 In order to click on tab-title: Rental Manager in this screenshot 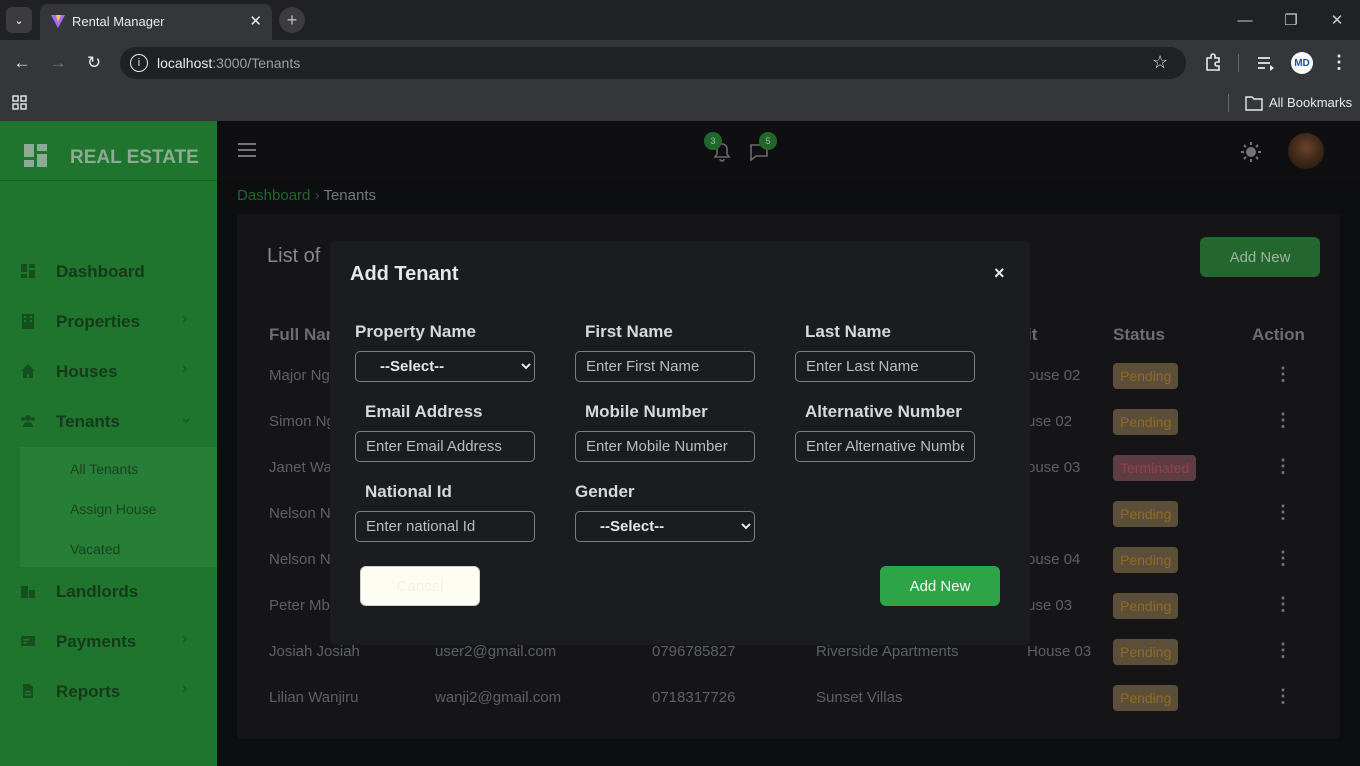, I will do `click(118, 21)`.